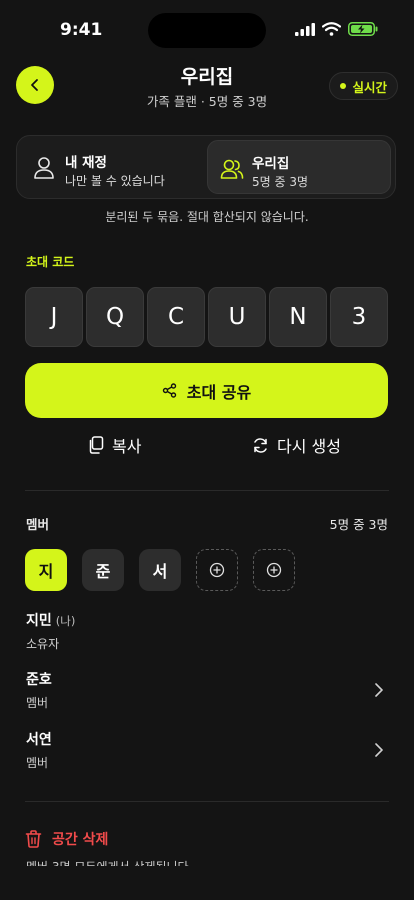 The image size is (414, 900). I want to click on share-invite-label: 초대 공유, so click(219, 392).